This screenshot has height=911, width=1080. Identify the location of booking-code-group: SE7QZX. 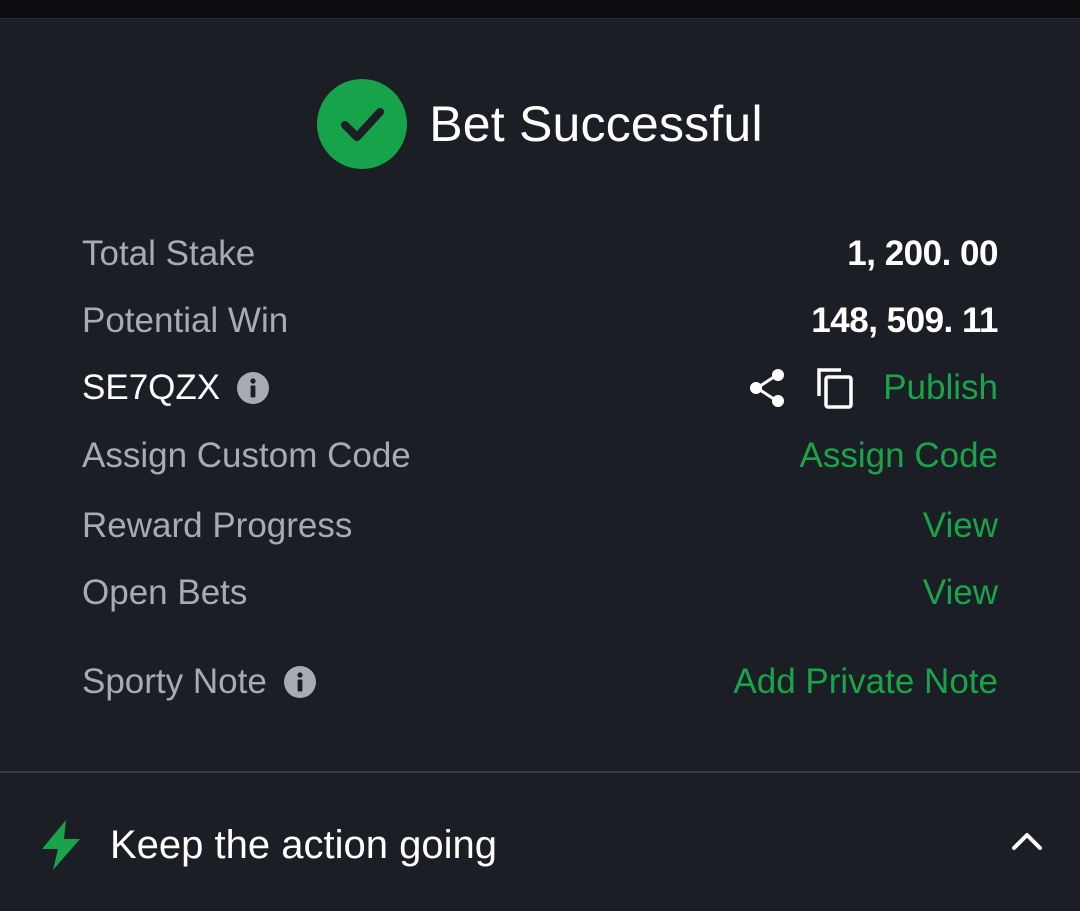
(176, 388).